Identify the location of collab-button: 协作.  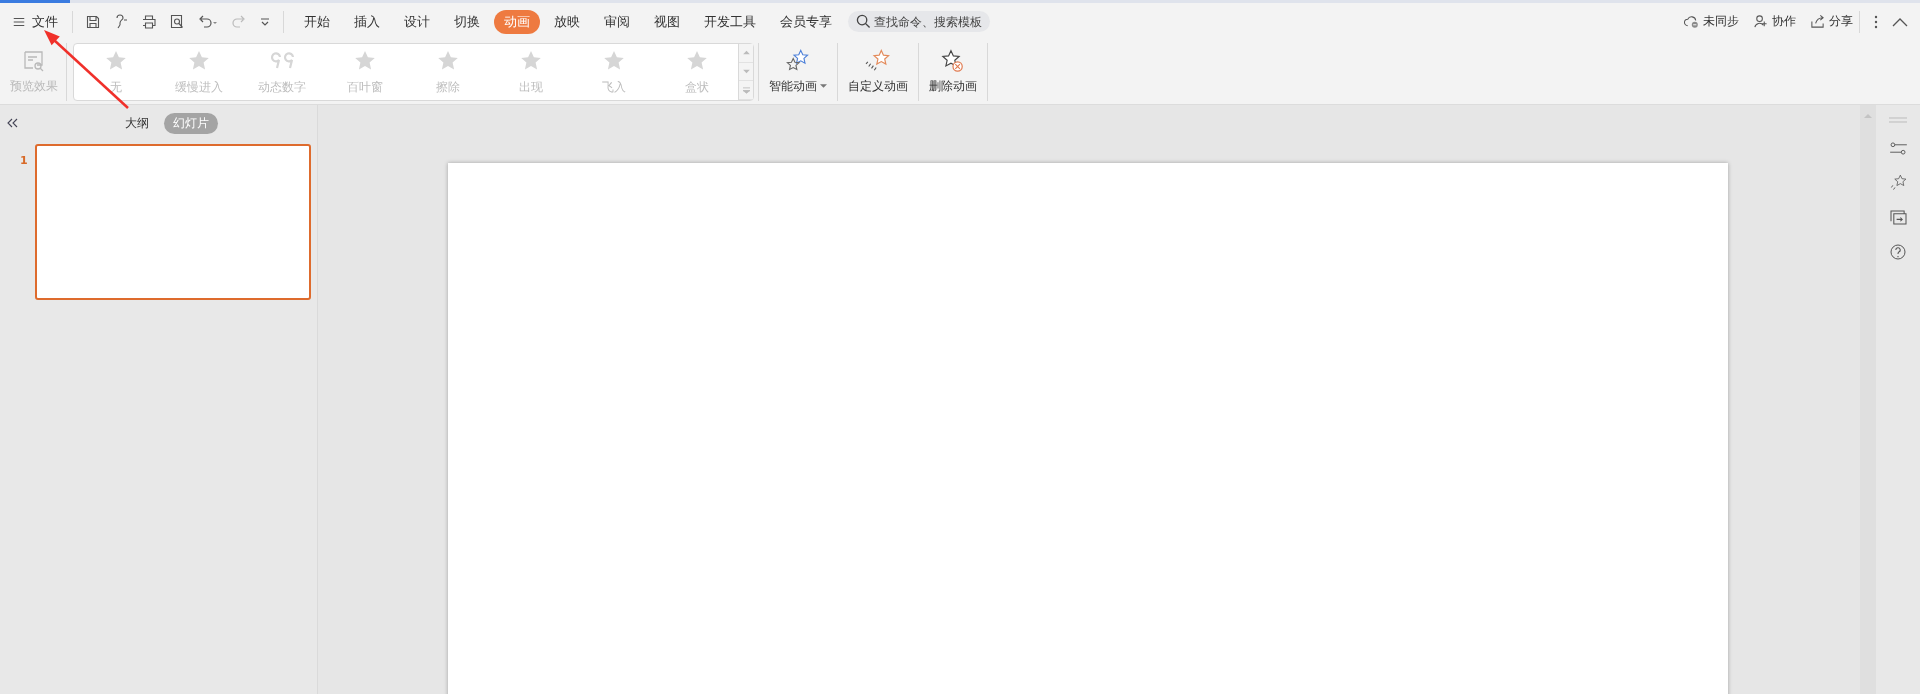
(1774, 21).